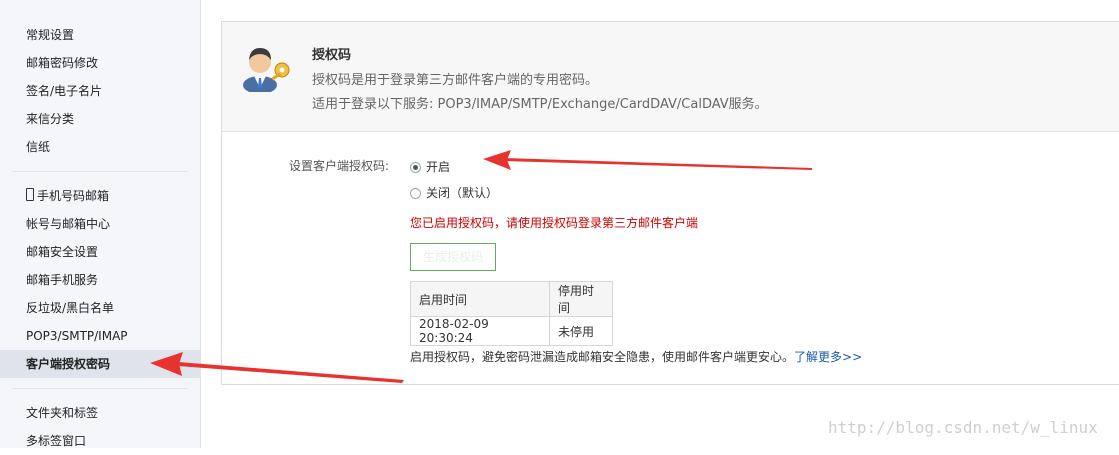  Describe the element at coordinates (455, 80) in the screenshot. I see `header-description: 授权码是用于登录第三方邮件客户端的专用密码。` at that location.